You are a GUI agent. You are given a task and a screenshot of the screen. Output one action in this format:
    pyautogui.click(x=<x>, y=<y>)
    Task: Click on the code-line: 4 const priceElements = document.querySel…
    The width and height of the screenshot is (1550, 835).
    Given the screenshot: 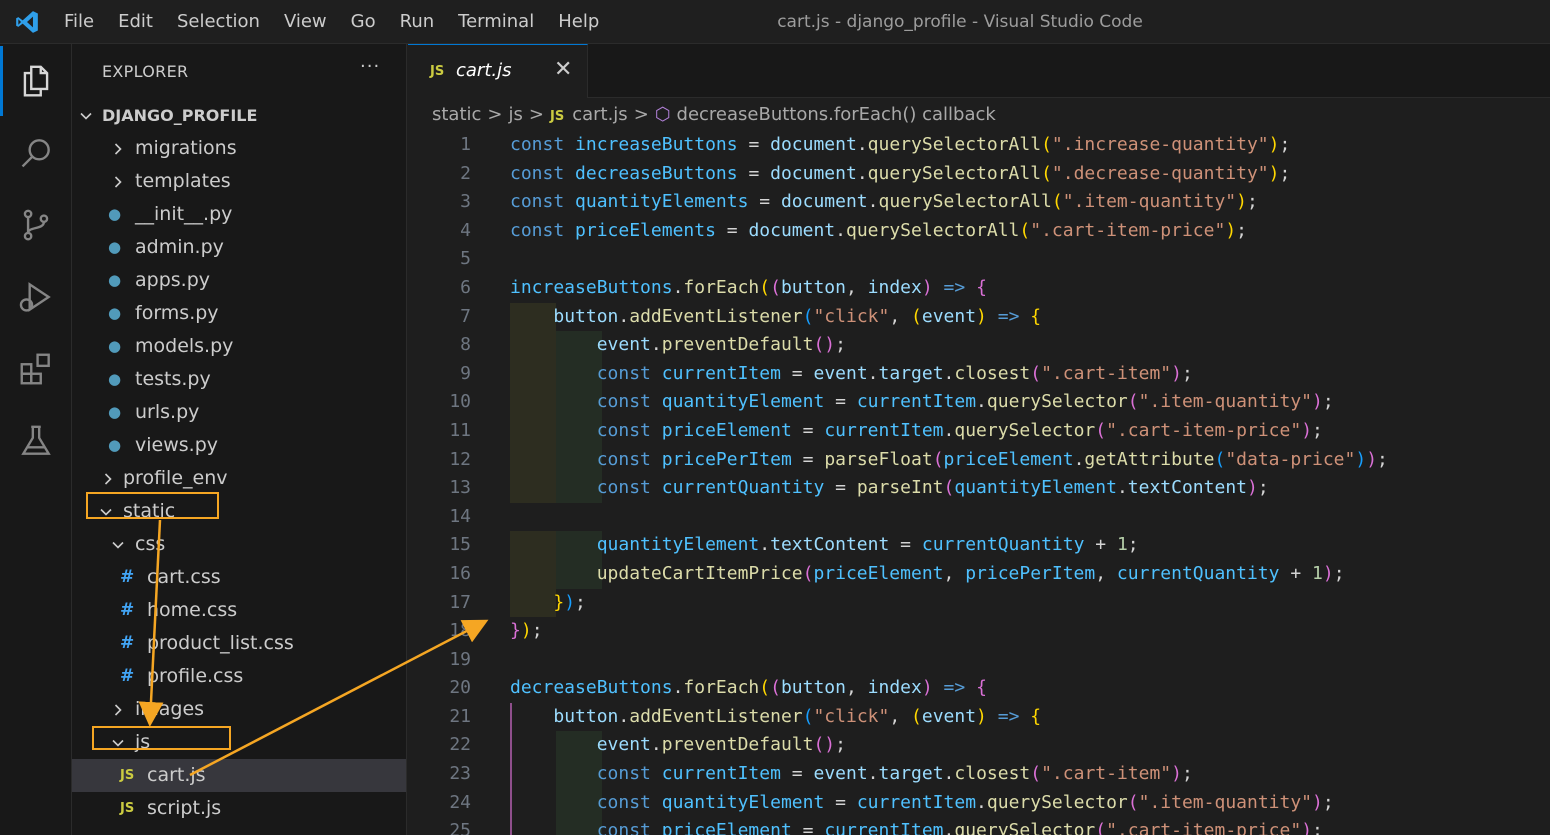 What is the action you would take?
    pyautogui.click(x=979, y=231)
    